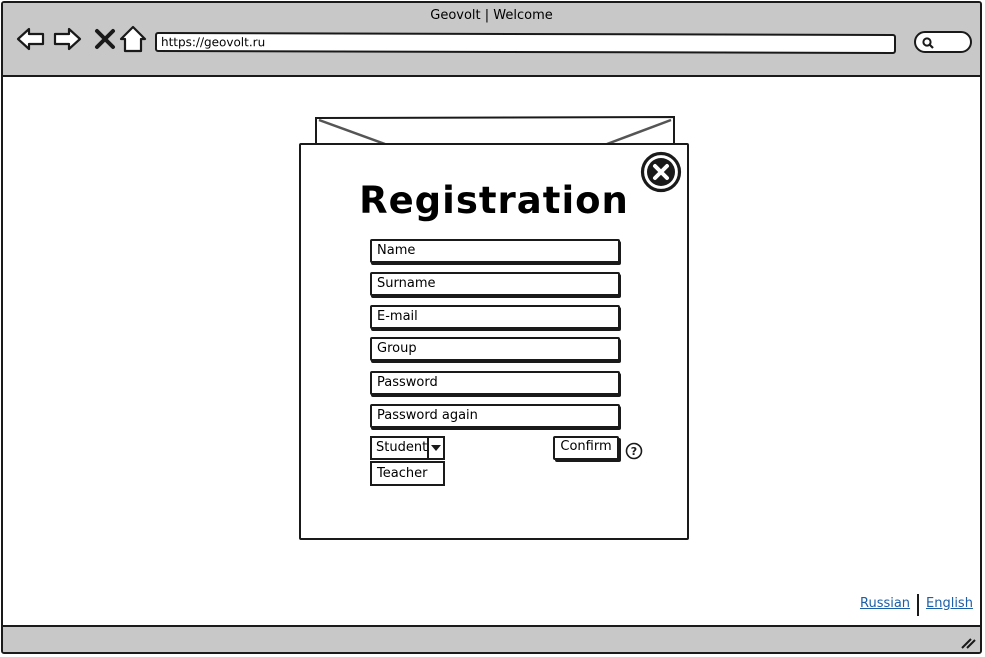  Describe the element at coordinates (133, 39) in the screenshot. I see `home-icon` at that location.